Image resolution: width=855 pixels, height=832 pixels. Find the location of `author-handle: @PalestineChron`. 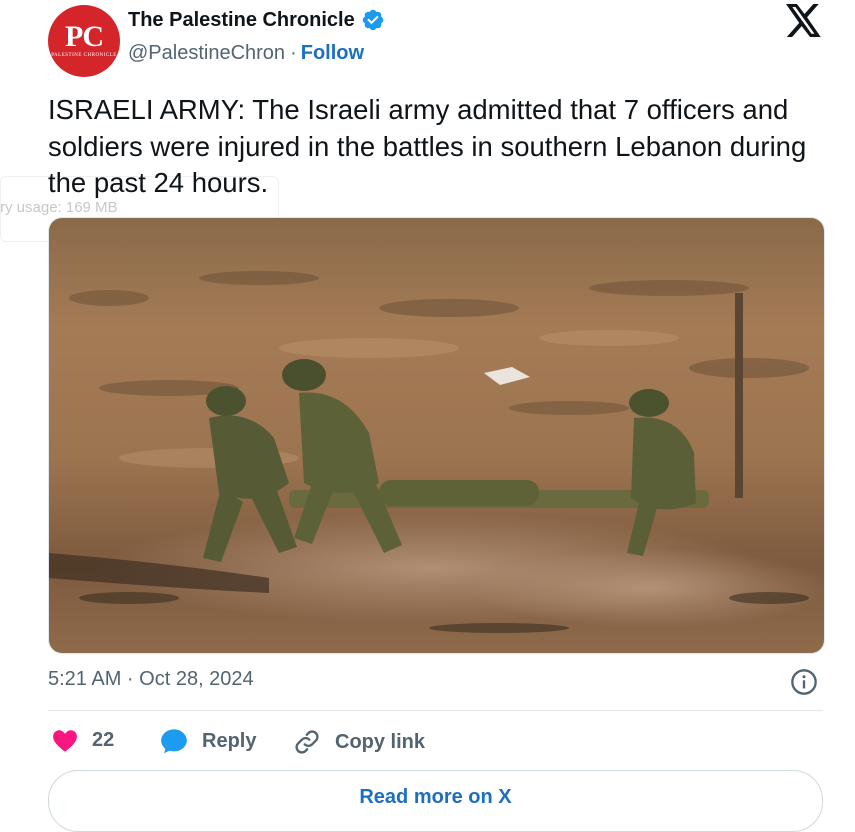

author-handle: @PalestineChron is located at coordinates (206, 53).